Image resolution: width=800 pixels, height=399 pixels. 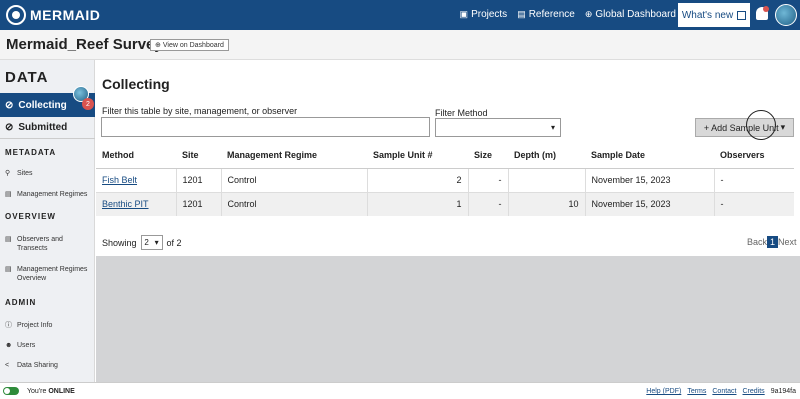 I want to click on page-size-select: 2 ▾, so click(x=151, y=242).